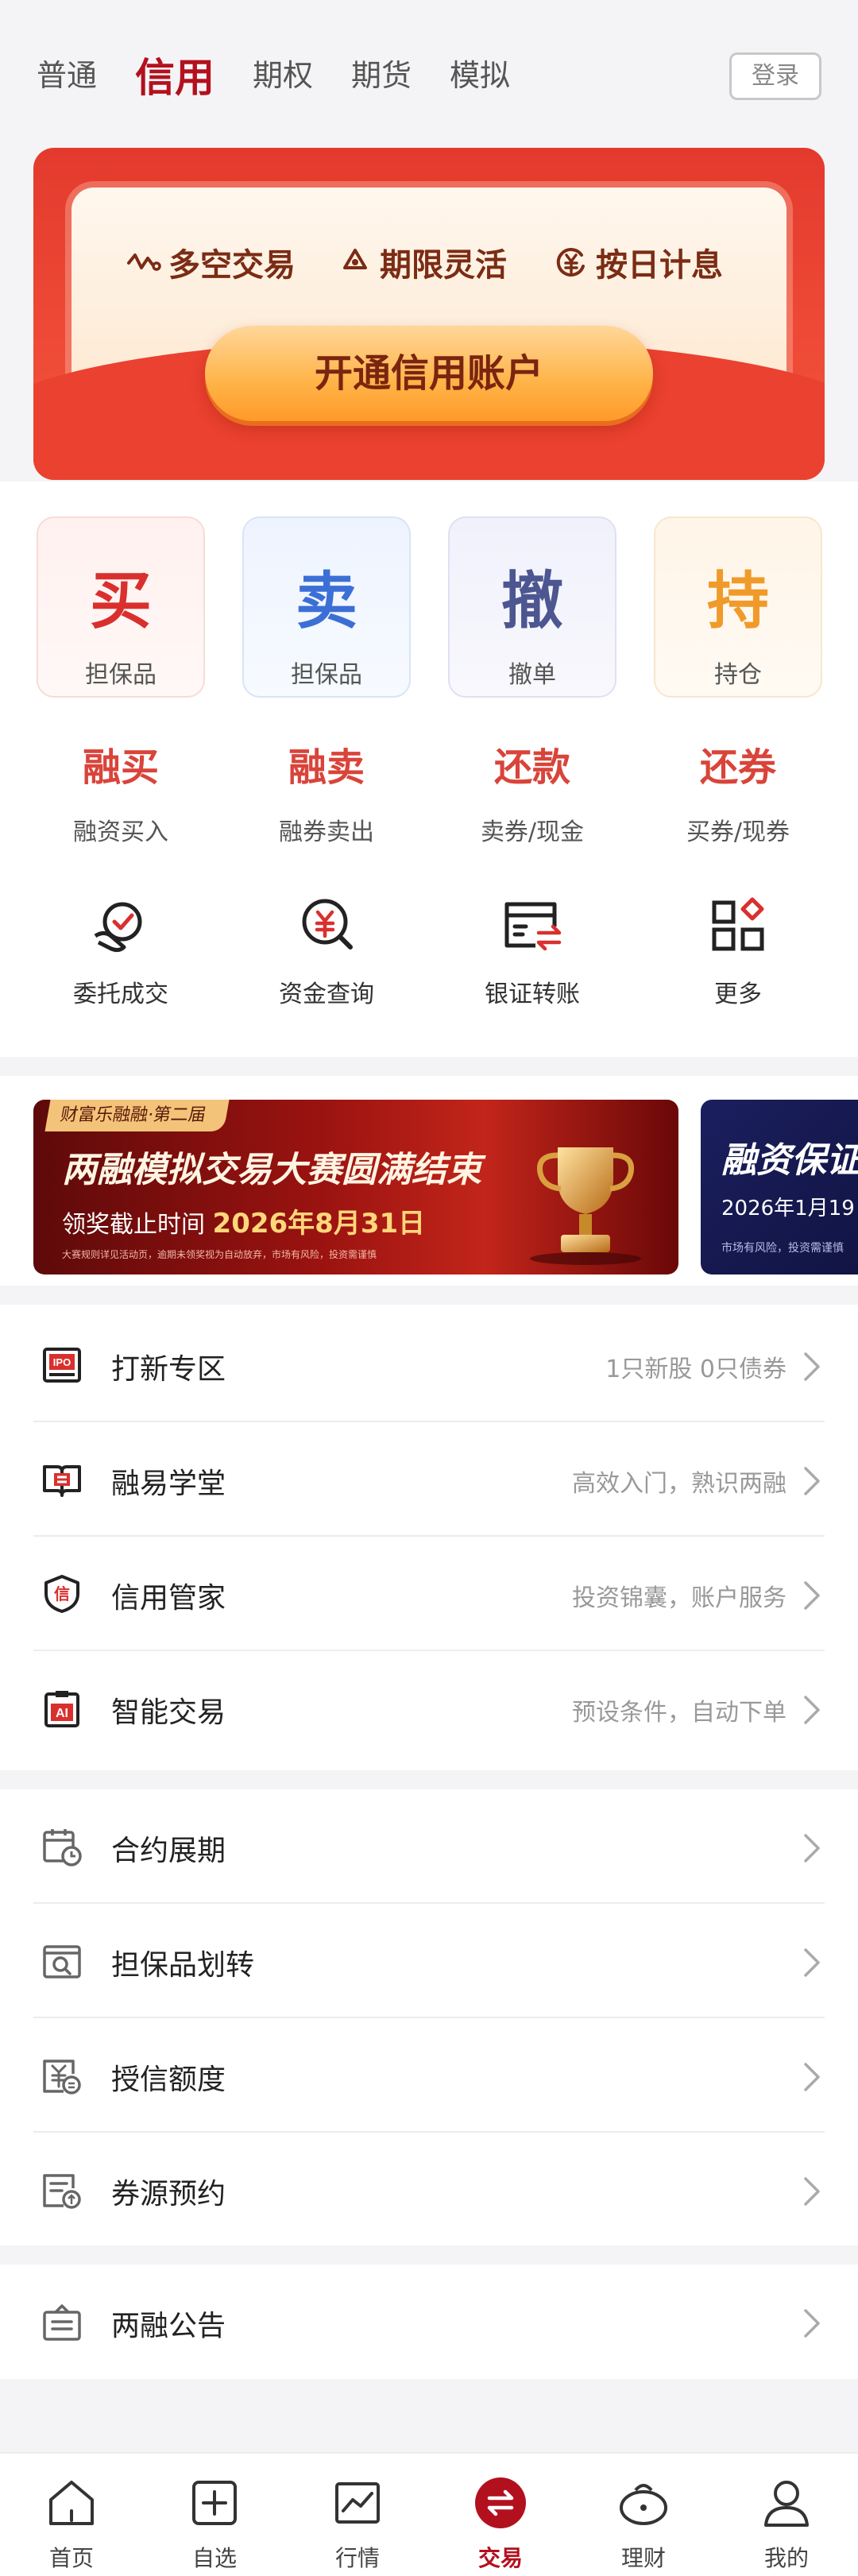 The height and width of the screenshot is (2576, 858). Describe the element at coordinates (211, 262) in the screenshot. I see `feature-long-short: 多空交易` at that location.